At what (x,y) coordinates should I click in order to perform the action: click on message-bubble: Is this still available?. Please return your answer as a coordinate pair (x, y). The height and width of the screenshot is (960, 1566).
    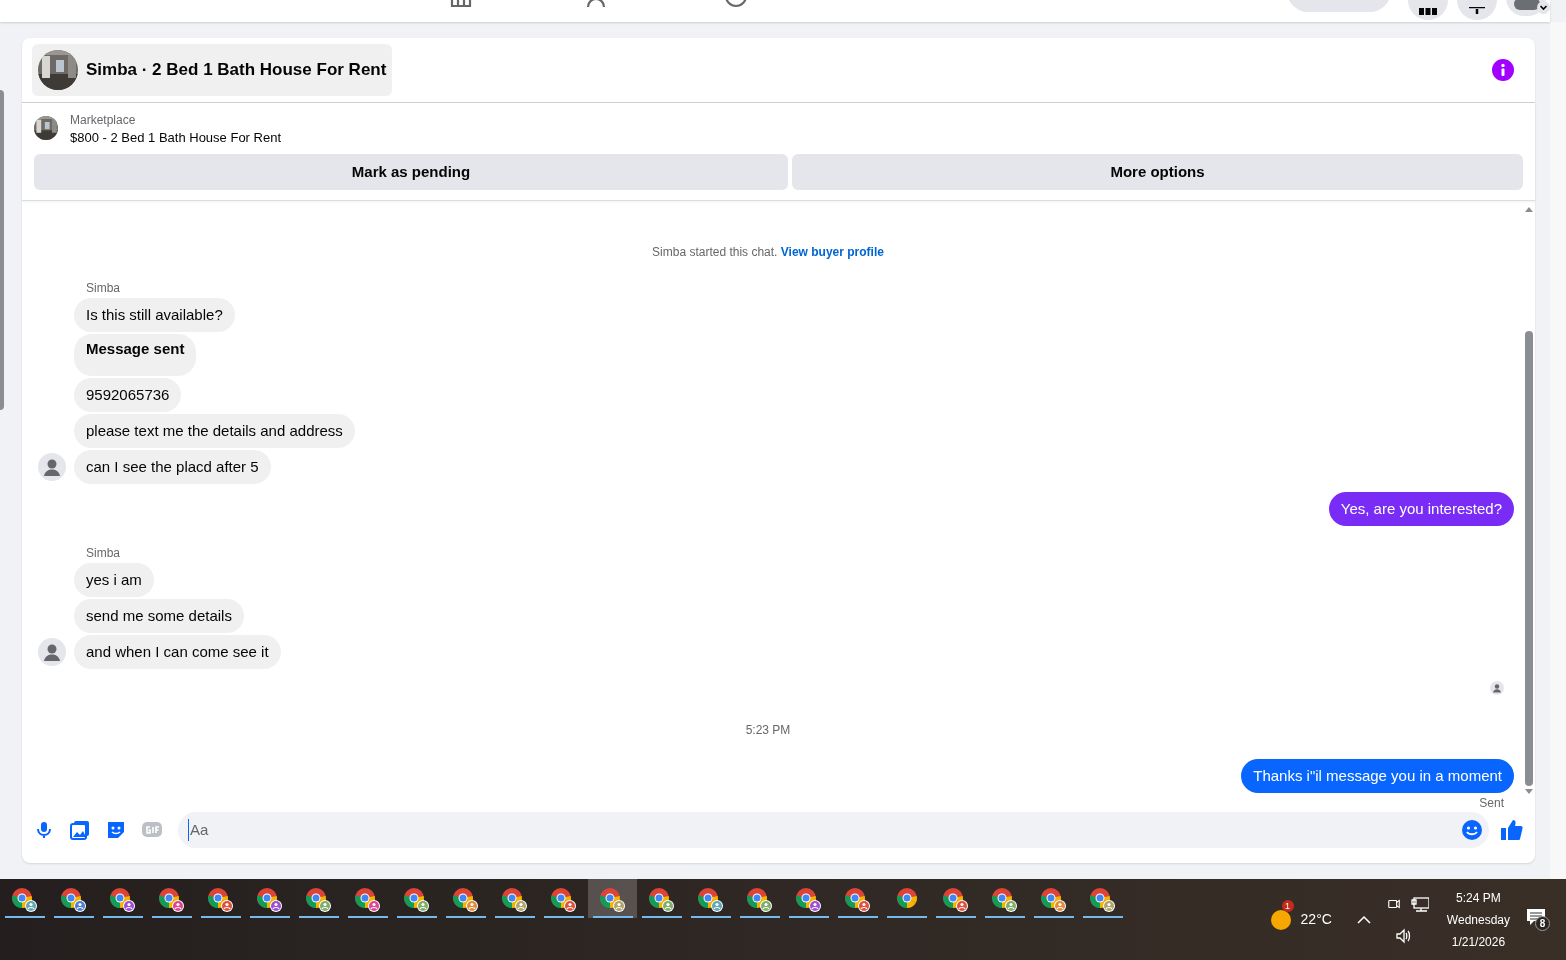
    Looking at the image, I should click on (154, 315).